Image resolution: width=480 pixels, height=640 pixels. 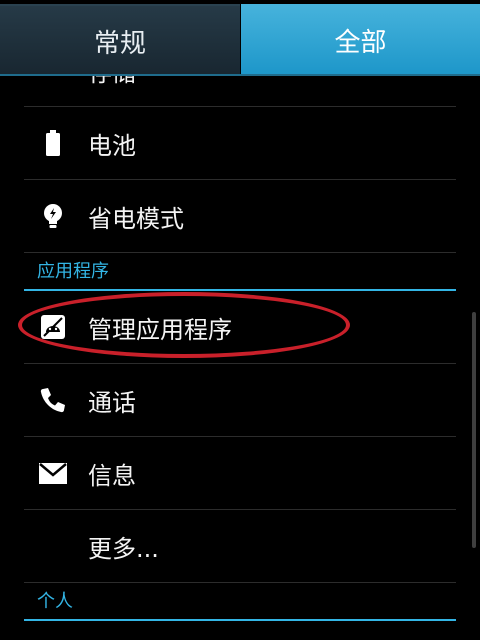 I want to click on section-header-apps: 应用程序, so click(x=240, y=275).